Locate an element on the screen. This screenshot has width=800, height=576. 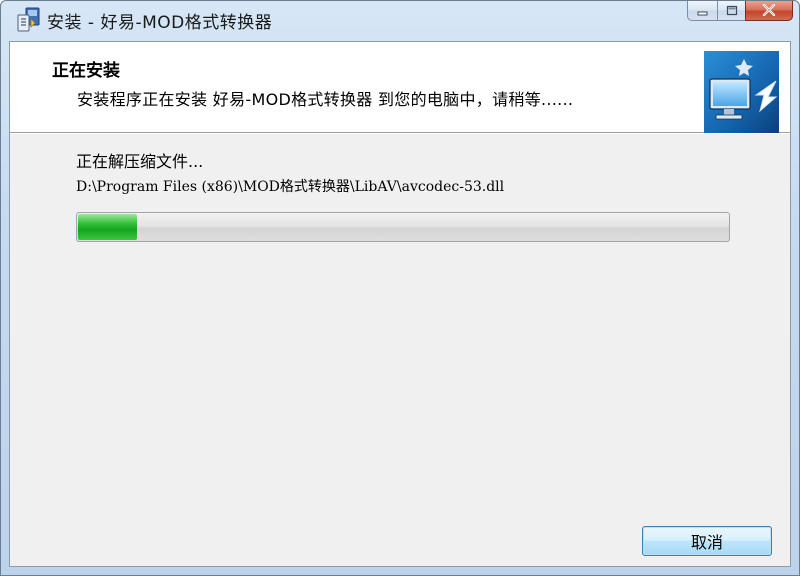
page-title: 正在安装 is located at coordinates (86, 71).